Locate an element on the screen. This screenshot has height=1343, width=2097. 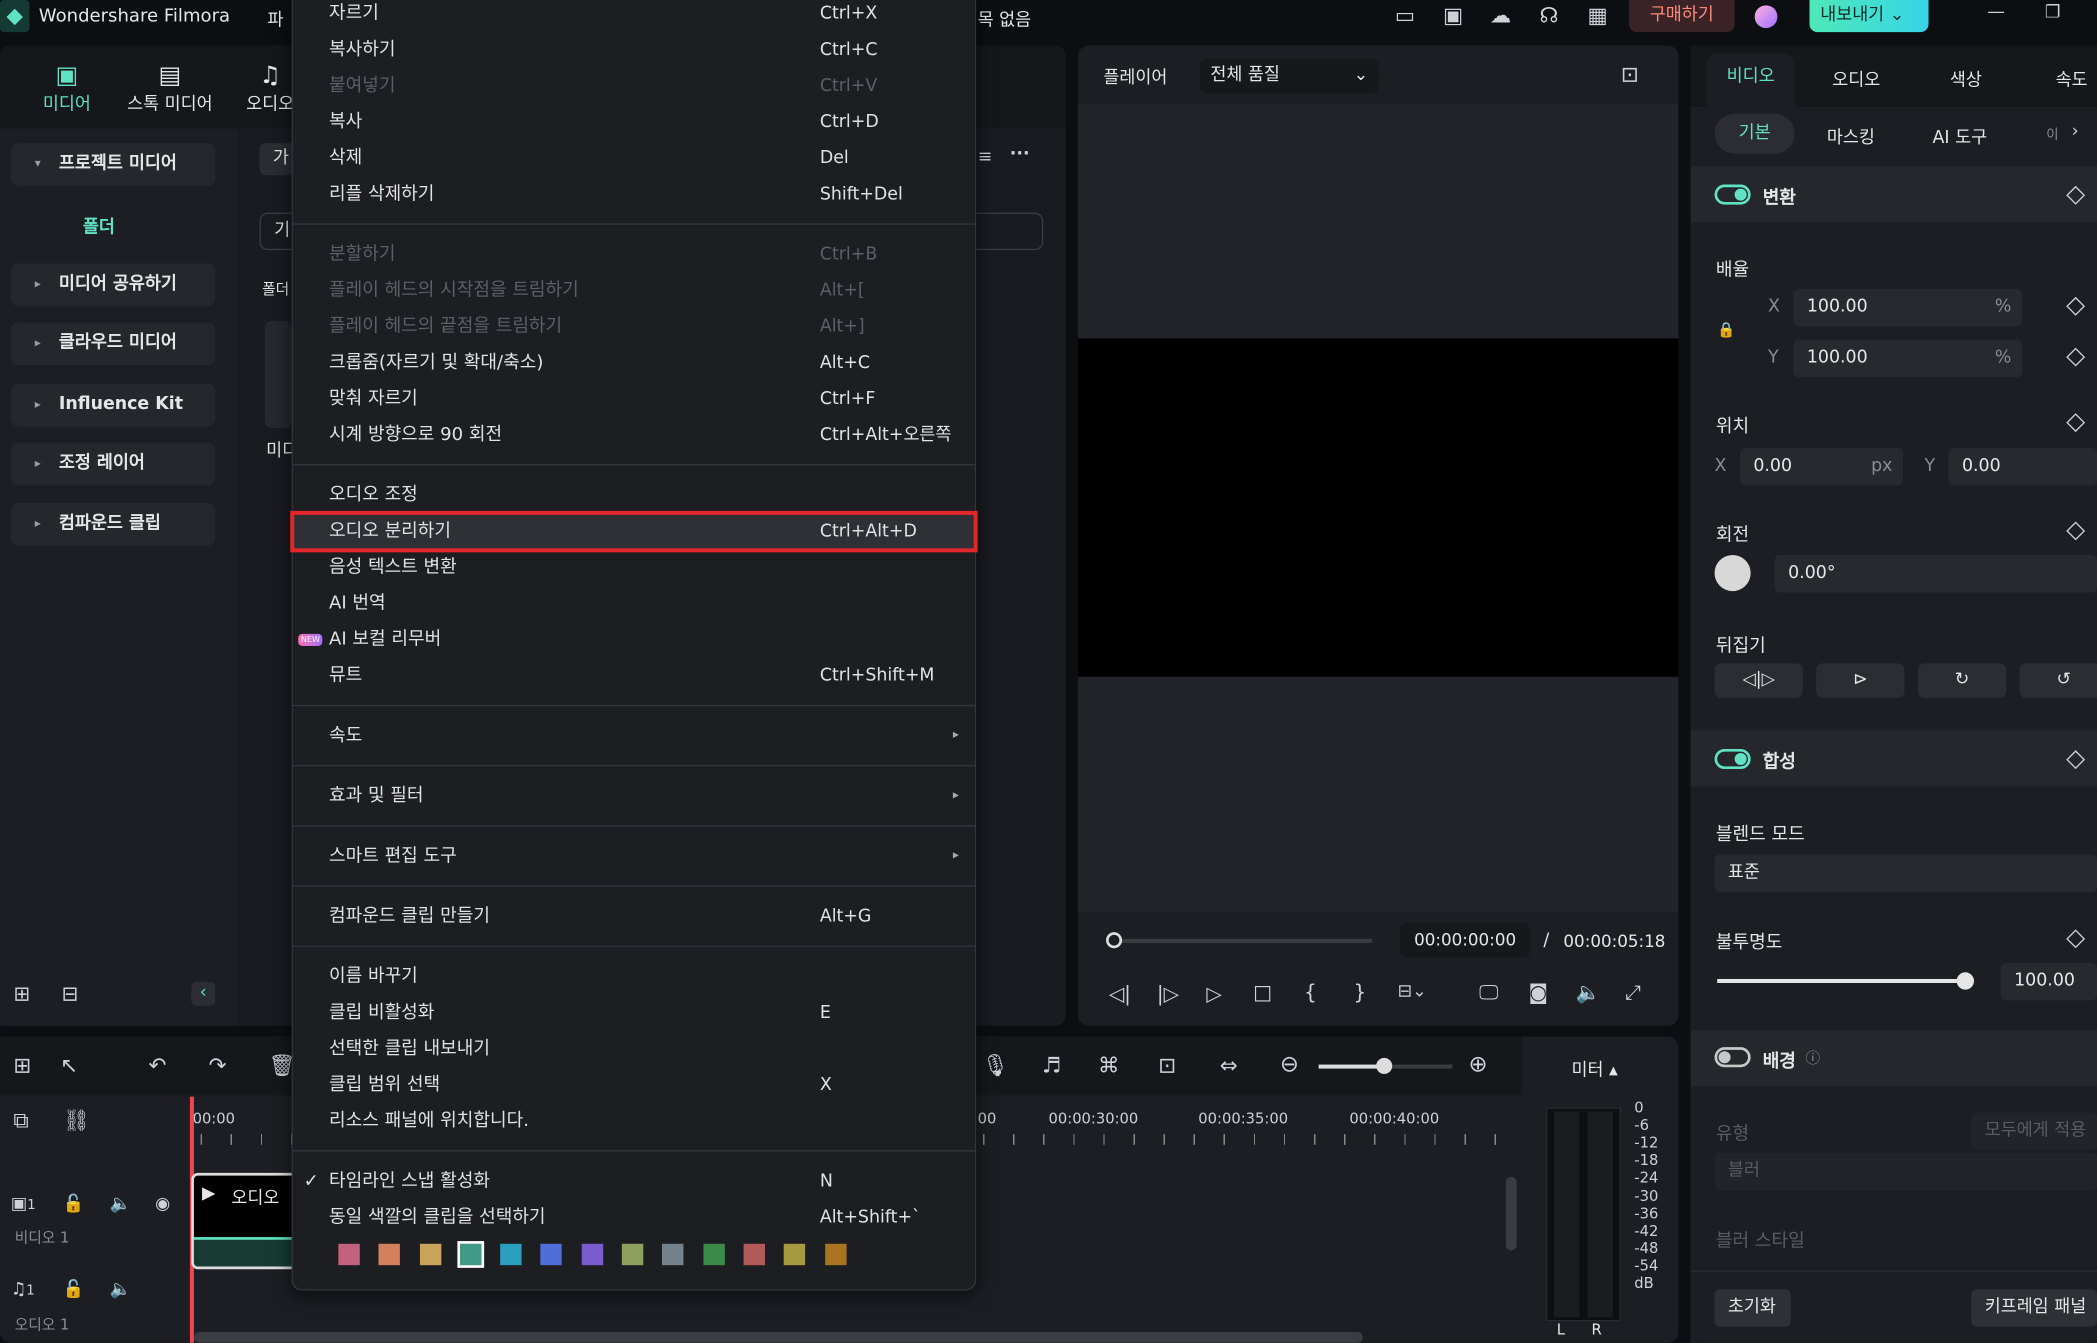
rotate-right-button: ↻ is located at coordinates (1962, 681).